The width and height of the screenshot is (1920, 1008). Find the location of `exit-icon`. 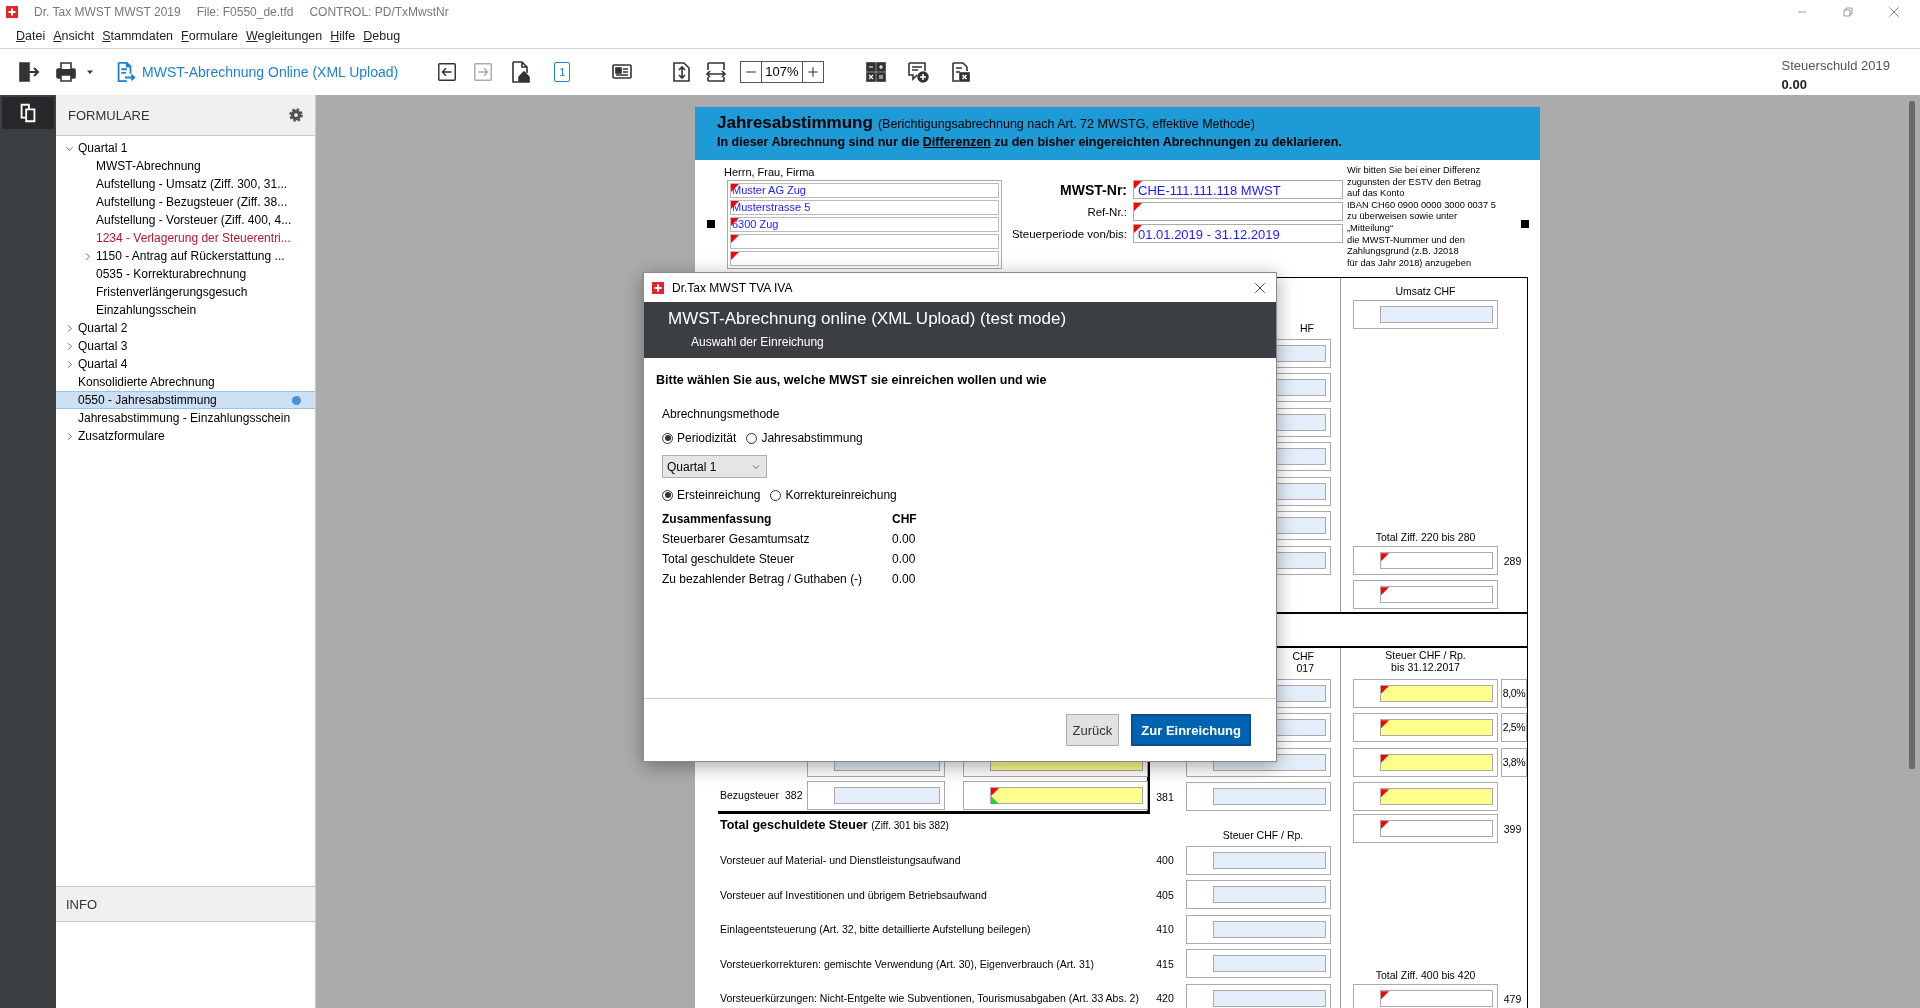

exit-icon is located at coordinates (28, 72).